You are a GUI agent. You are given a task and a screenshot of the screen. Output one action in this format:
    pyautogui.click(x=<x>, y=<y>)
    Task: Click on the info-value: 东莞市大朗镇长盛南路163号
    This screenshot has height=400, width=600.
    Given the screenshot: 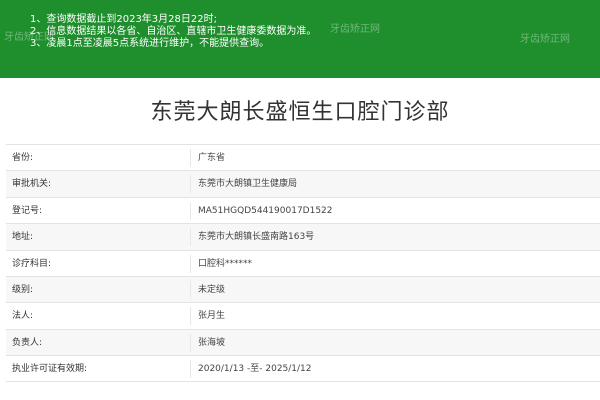 What is the action you would take?
    pyautogui.click(x=256, y=237)
    